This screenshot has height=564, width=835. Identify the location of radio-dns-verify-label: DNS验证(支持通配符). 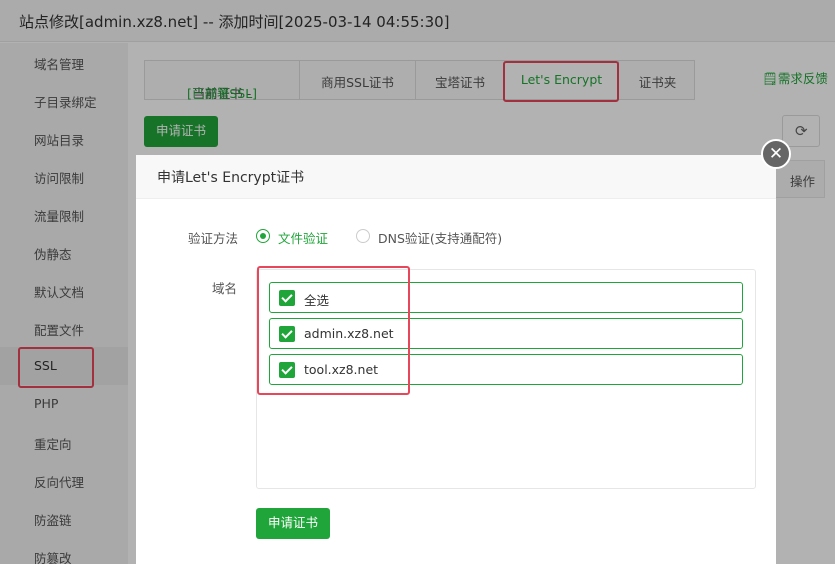
(440, 237).